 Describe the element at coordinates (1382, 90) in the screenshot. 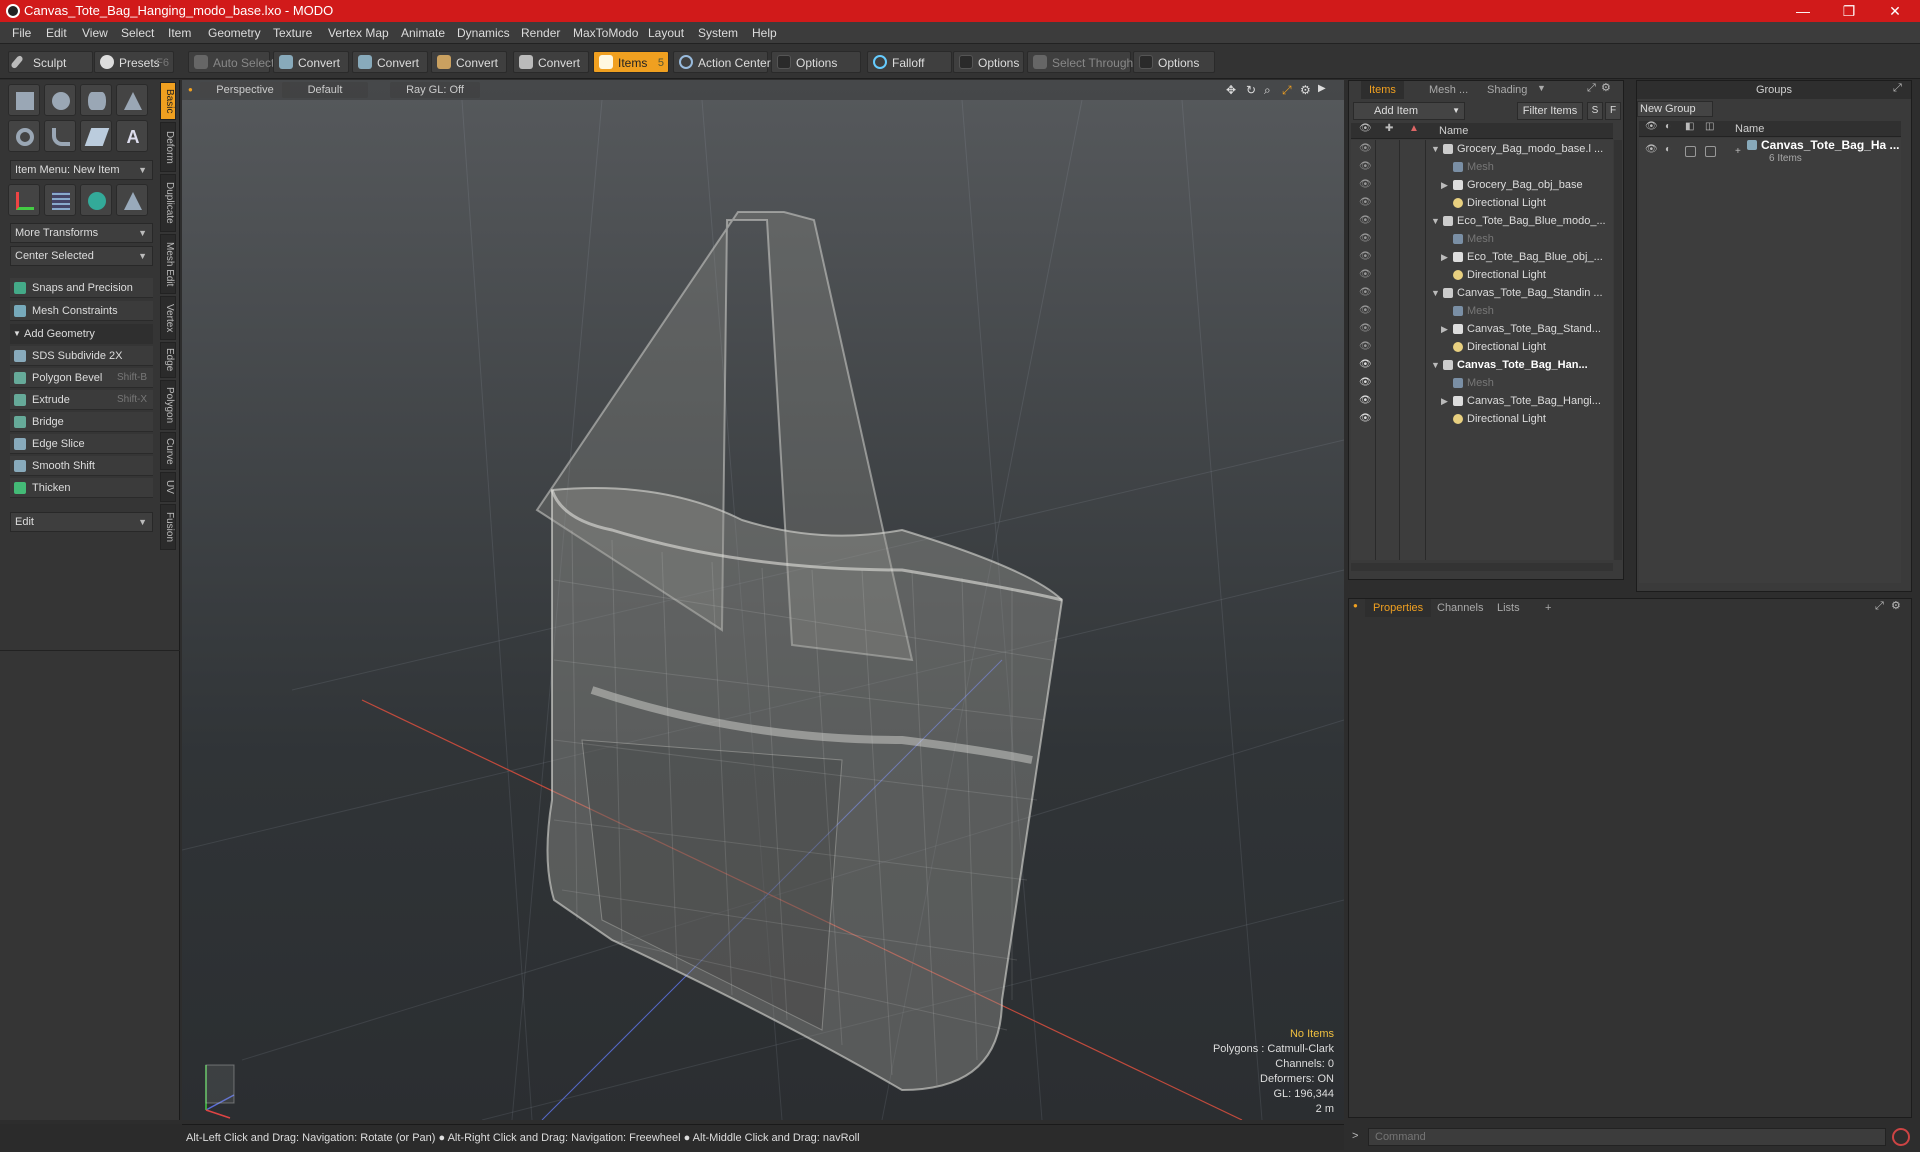

I see `tab-items: Items` at that location.